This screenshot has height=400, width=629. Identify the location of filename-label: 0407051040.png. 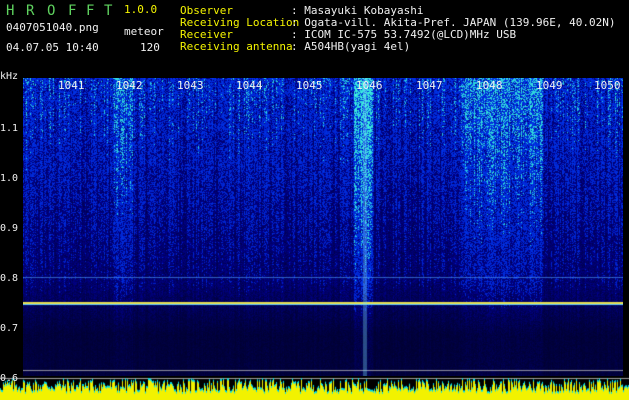
(52, 27).